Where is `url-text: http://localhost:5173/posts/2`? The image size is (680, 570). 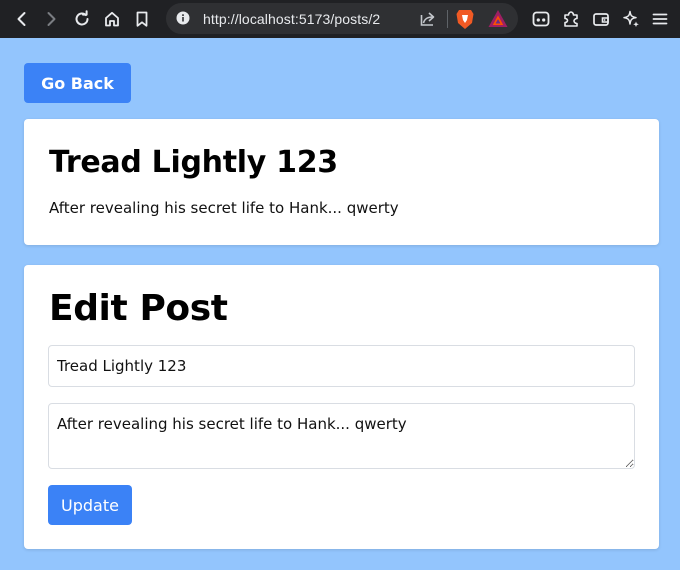
url-text: http://localhost:5173/posts/2 is located at coordinates (291, 19).